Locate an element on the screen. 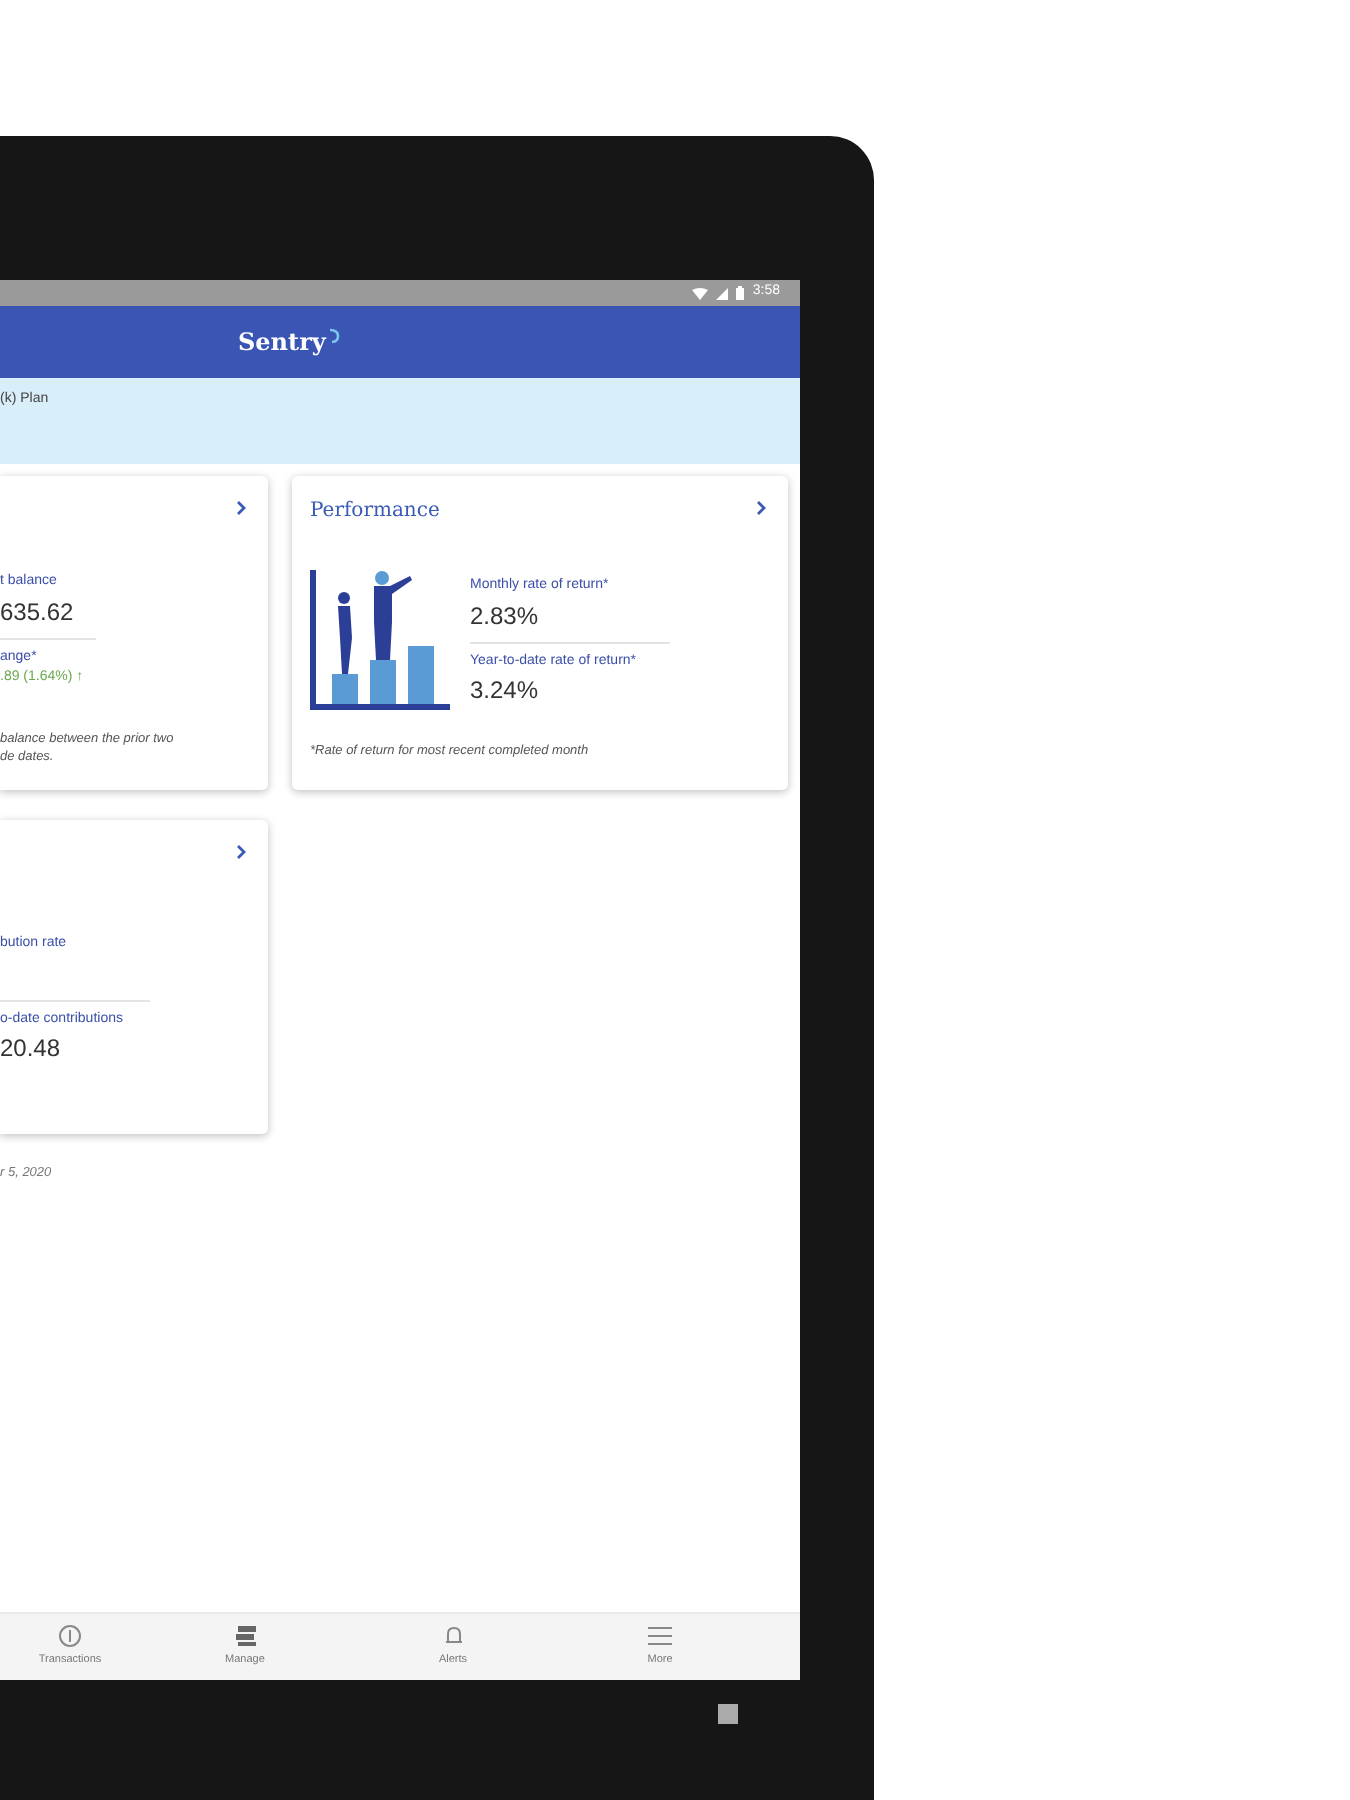  field-value: 2.83% is located at coordinates (505, 616).